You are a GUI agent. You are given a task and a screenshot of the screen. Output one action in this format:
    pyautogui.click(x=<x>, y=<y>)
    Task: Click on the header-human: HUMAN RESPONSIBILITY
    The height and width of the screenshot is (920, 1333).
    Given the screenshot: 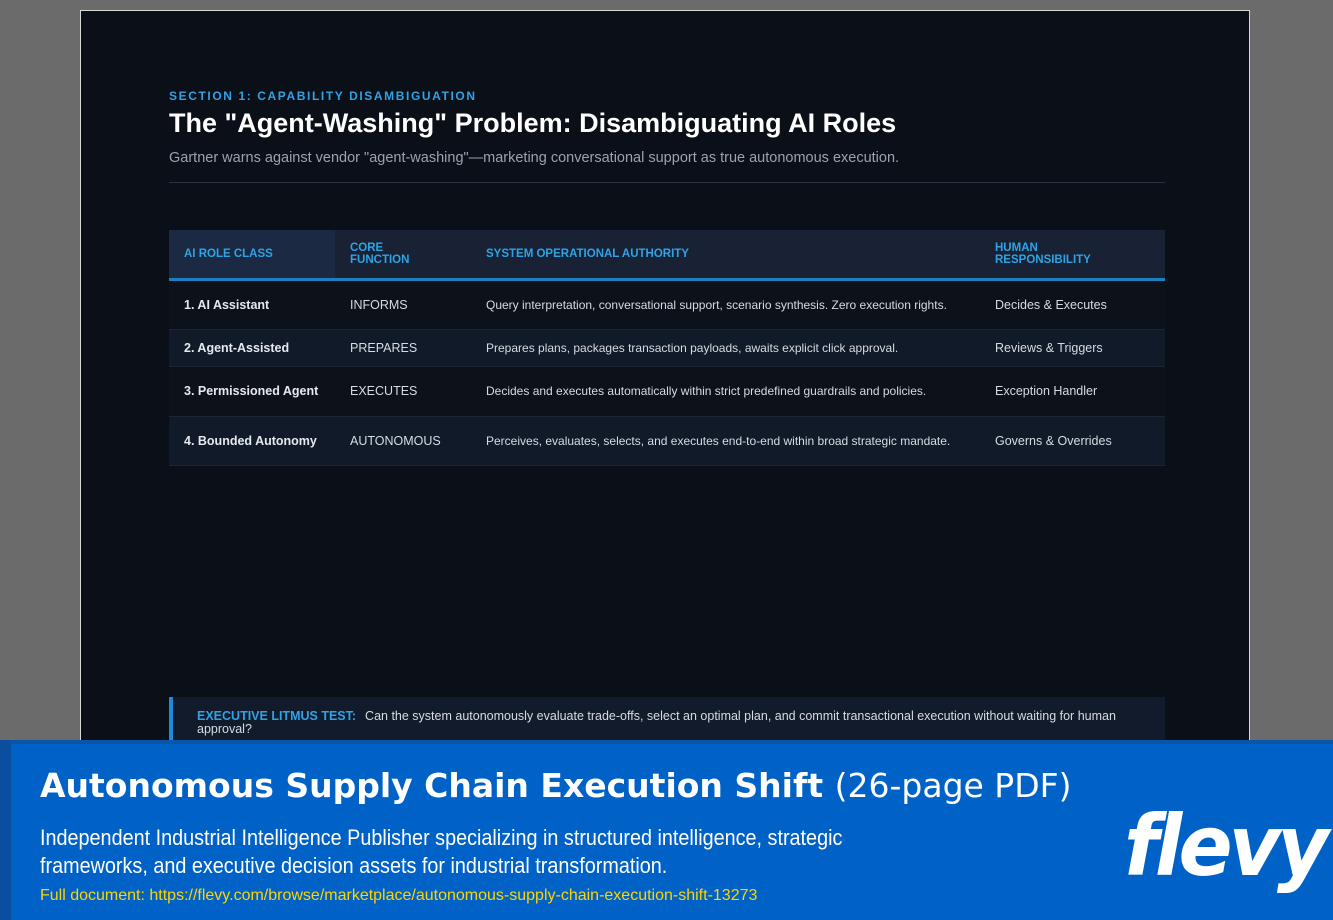 What is the action you would take?
    pyautogui.click(x=1072, y=255)
    